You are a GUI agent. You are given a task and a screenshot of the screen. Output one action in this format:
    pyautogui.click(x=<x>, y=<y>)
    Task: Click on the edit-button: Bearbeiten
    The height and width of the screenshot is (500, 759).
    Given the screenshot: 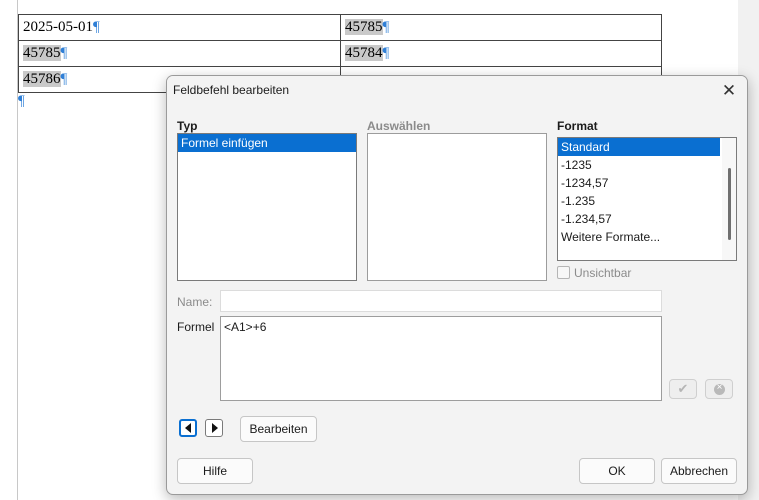 What is the action you would take?
    pyautogui.click(x=278, y=429)
    